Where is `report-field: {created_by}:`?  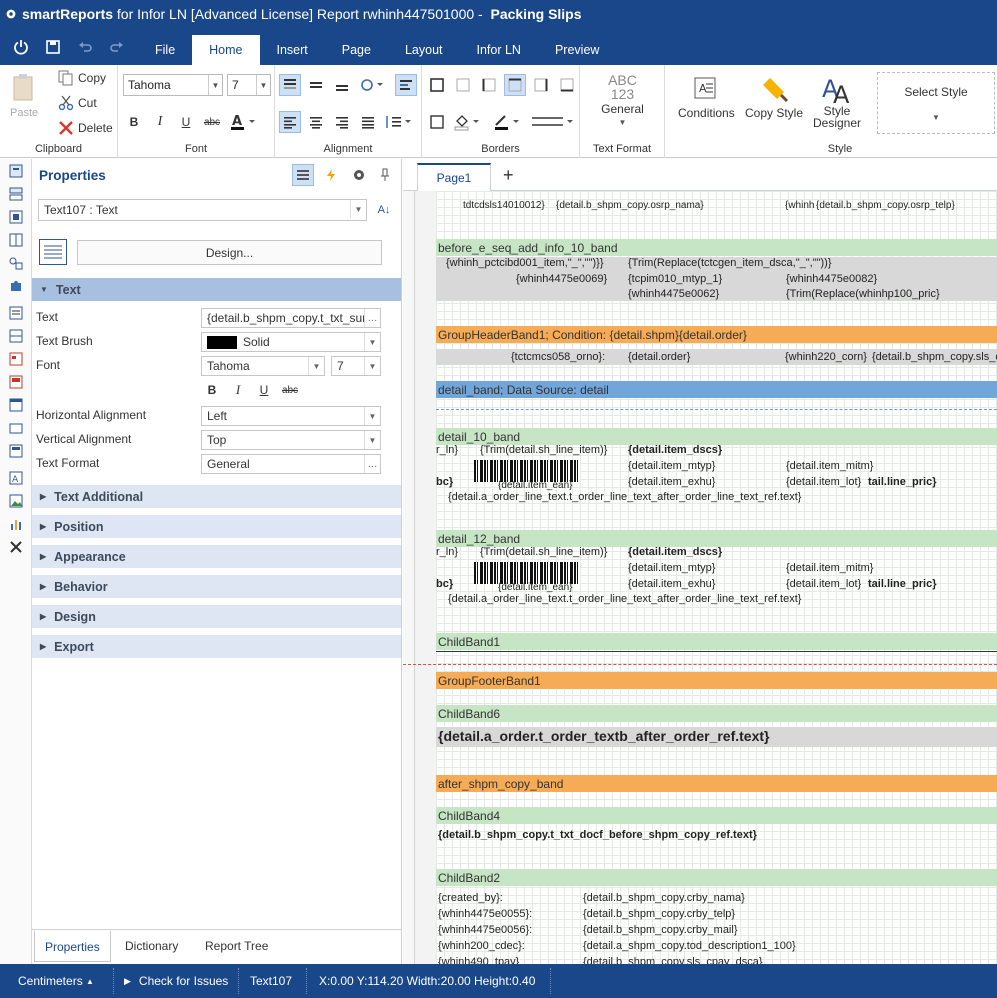 report-field: {created_by}: is located at coordinates (470, 898).